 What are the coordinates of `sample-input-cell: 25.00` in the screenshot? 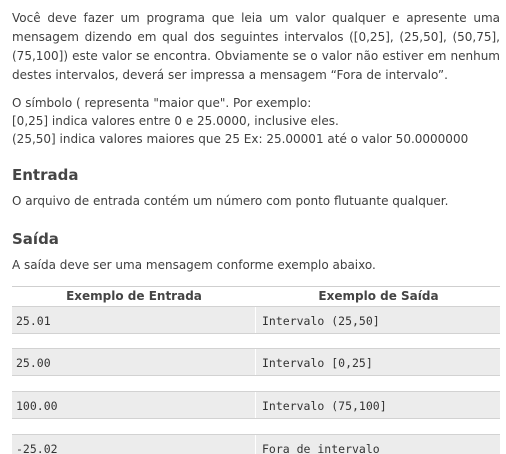 It's located at (134, 362).